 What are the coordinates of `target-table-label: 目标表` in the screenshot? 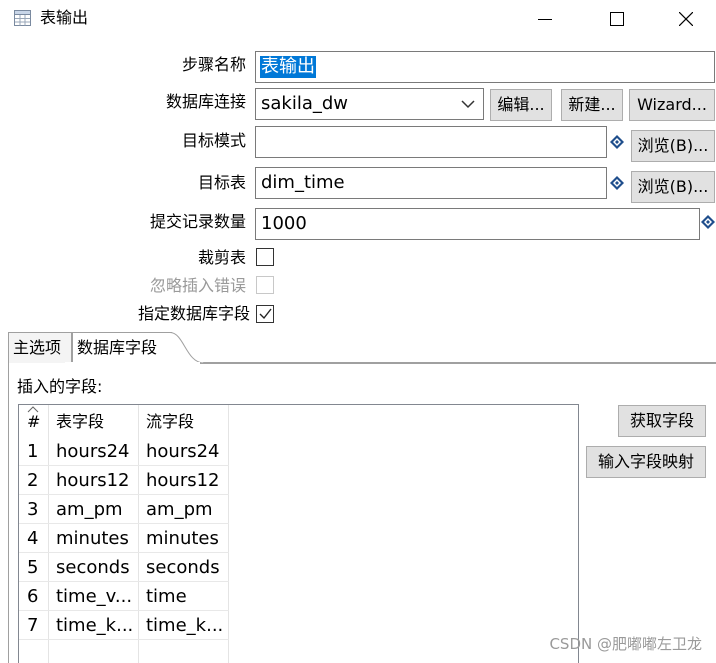 It's located at (221, 182).